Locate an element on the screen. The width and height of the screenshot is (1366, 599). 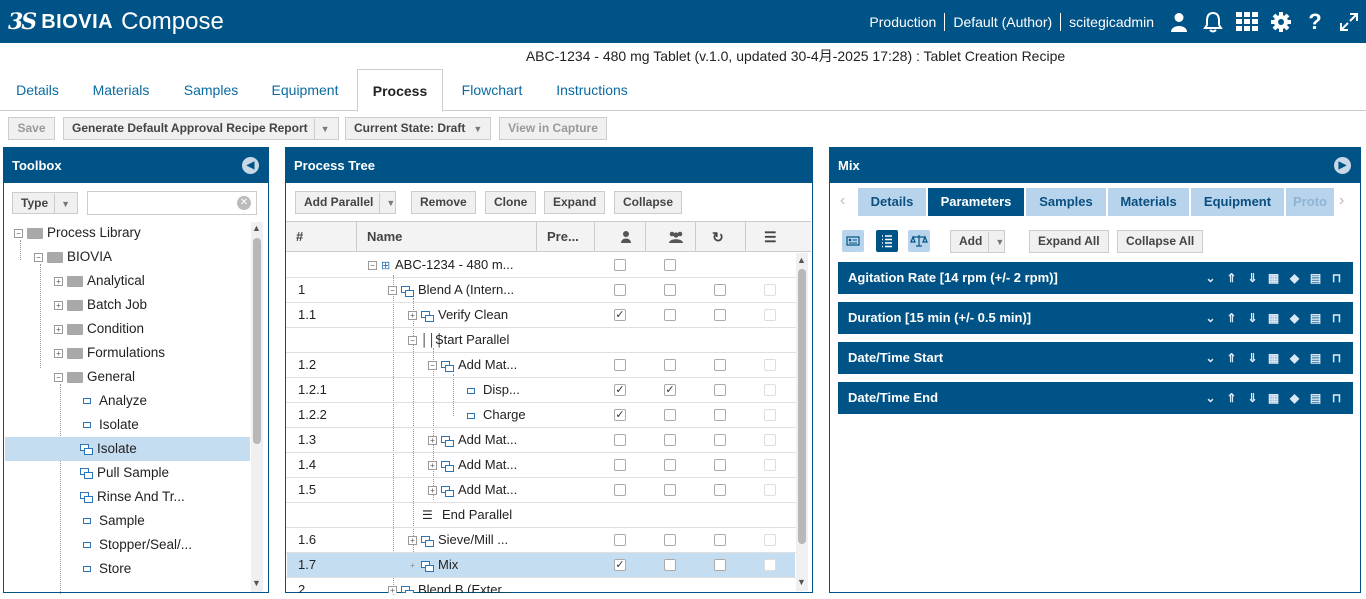
collapse-left-icon: ◀ is located at coordinates (250, 165).